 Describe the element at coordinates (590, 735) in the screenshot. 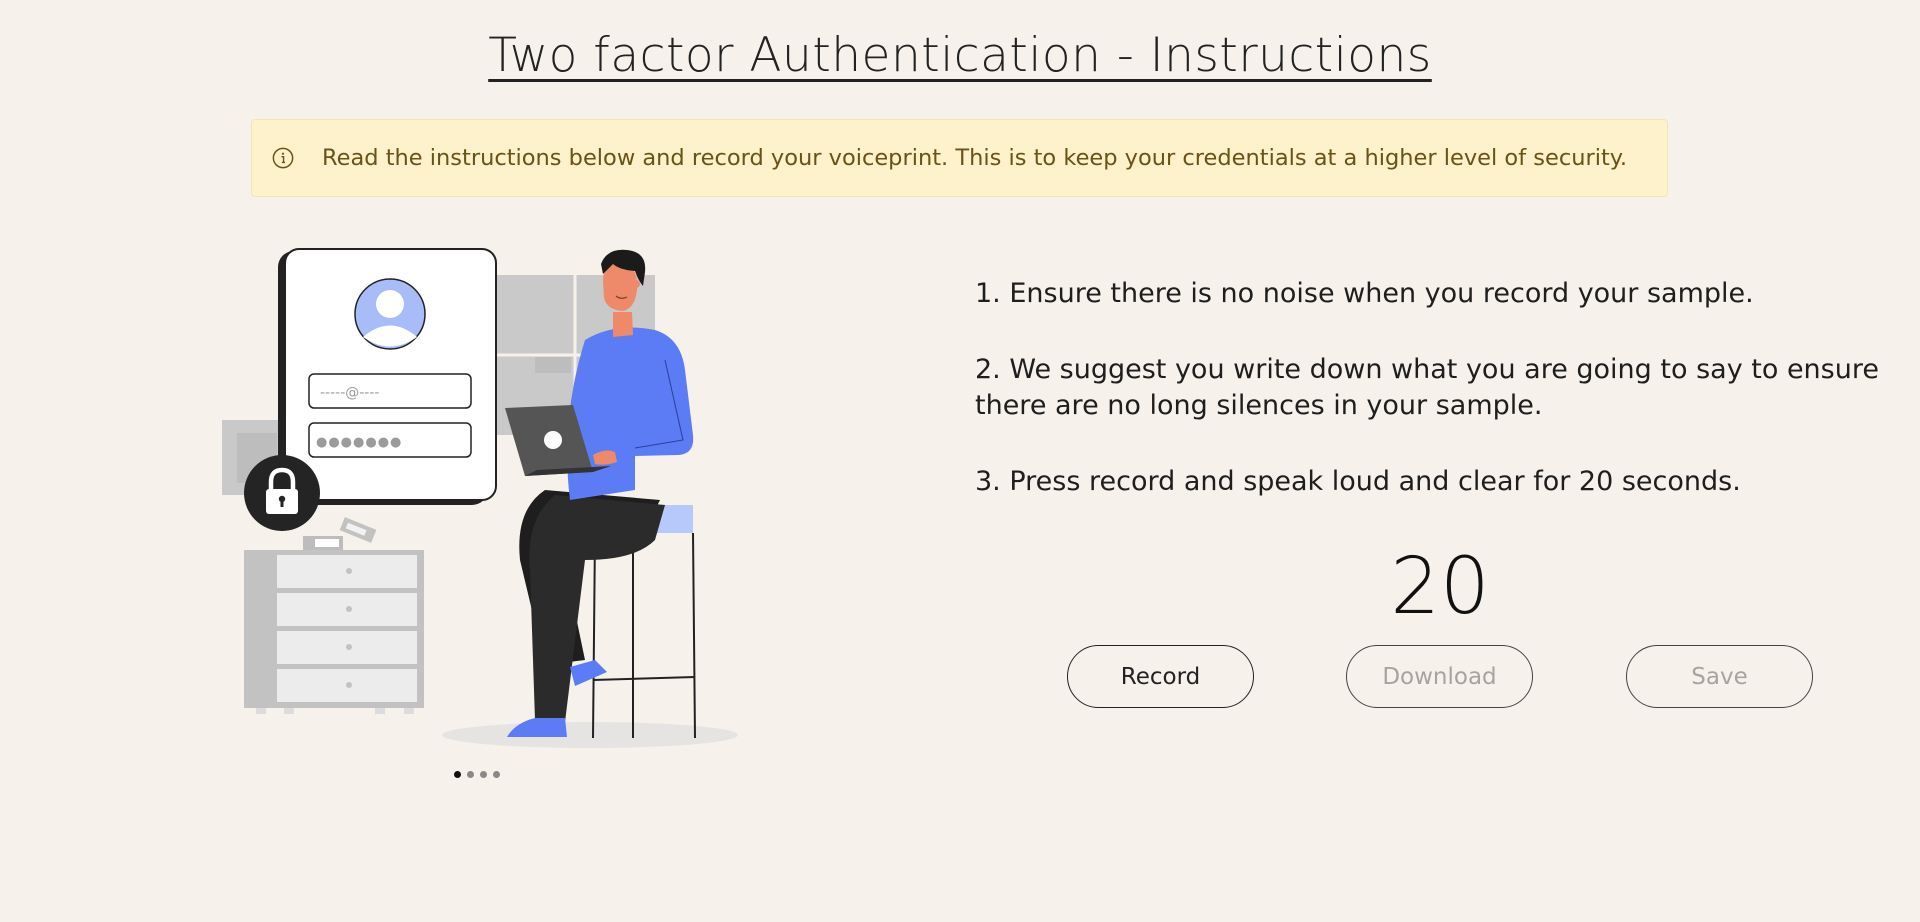

I see `floor-shadow` at that location.